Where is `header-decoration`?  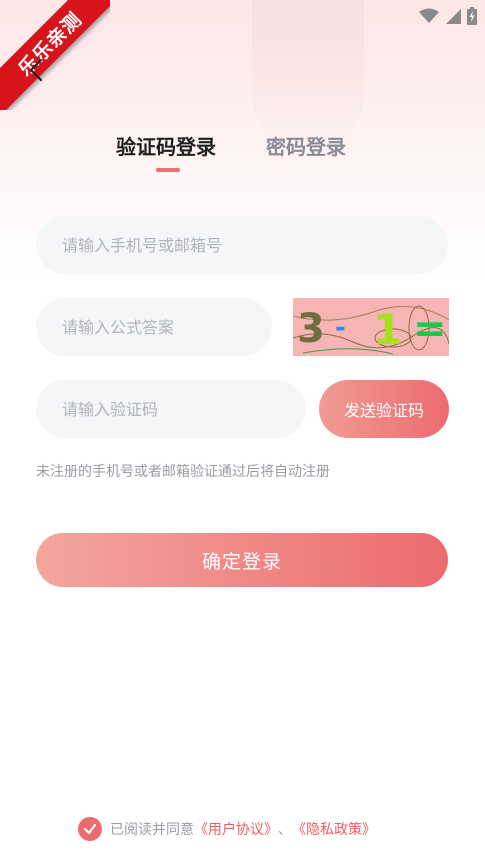
header-decoration is located at coordinates (308, 75).